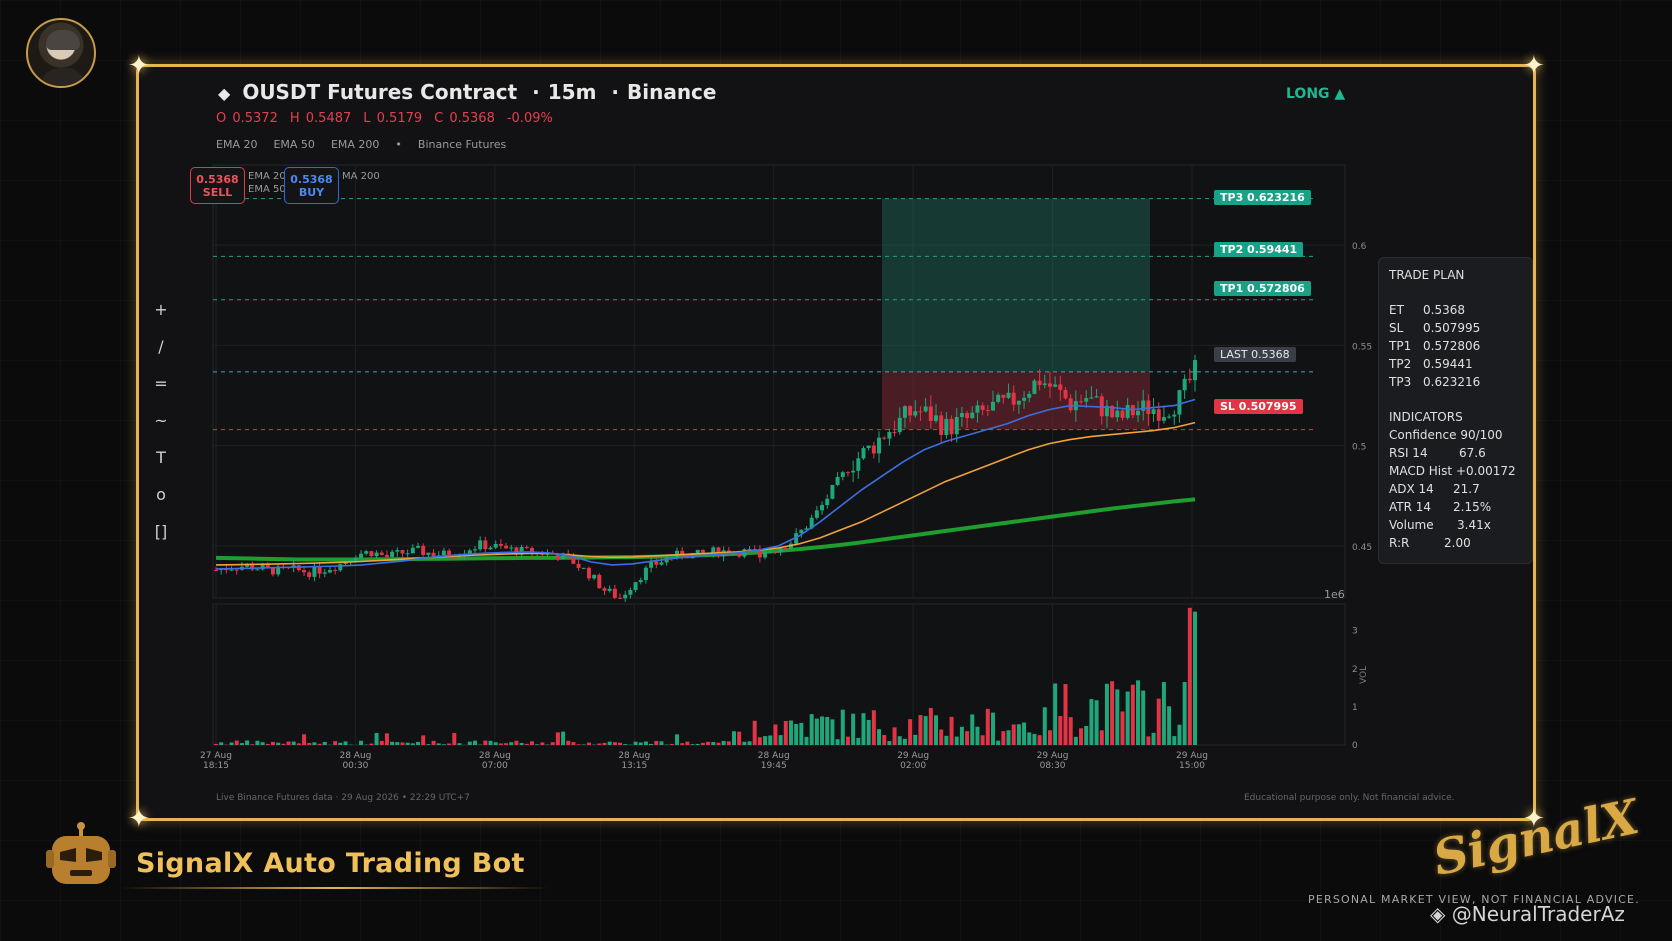 Image resolution: width=1672 pixels, height=941 pixels. I want to click on tp1-tag: TP1 0.572806, so click(1262, 288).